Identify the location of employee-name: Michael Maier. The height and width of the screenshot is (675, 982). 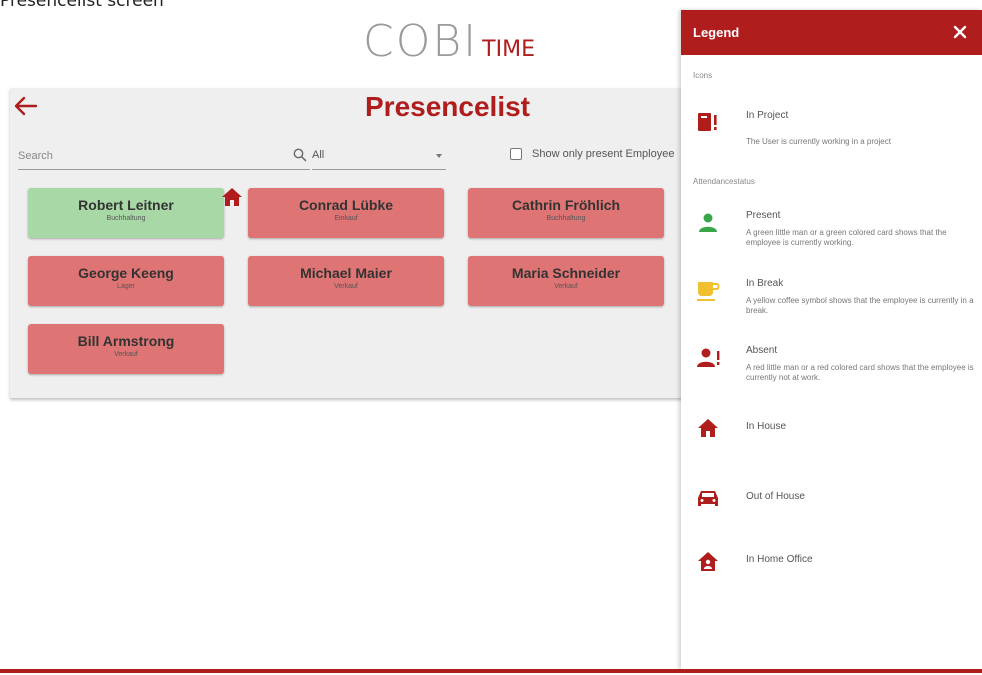
(346, 273).